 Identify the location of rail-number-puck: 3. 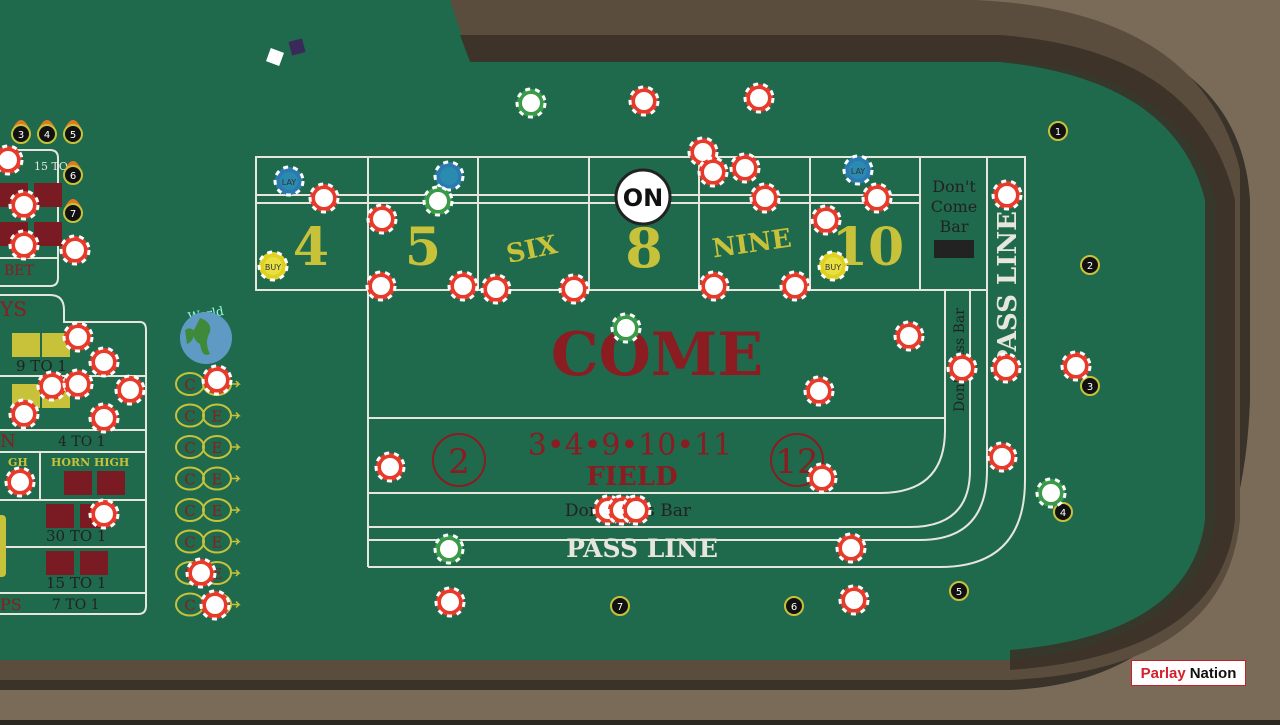
(1090, 386).